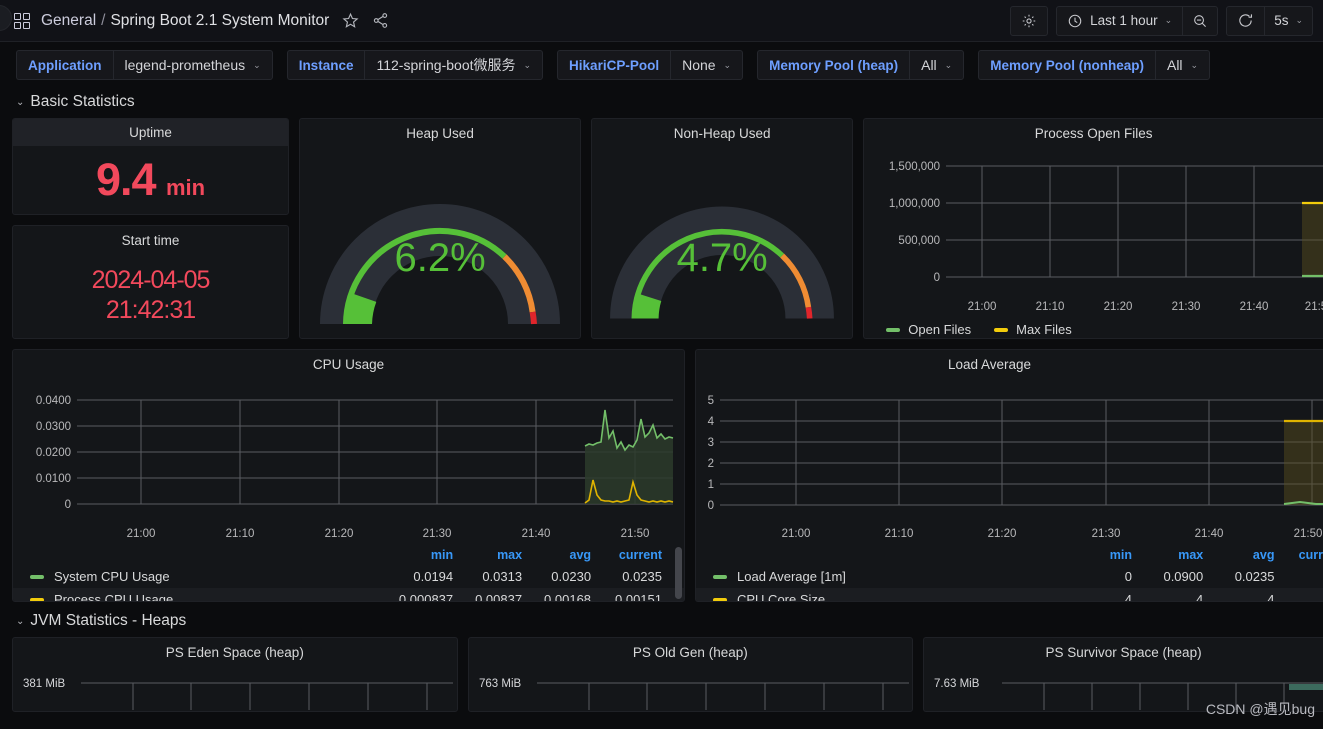 This screenshot has height=729, width=1323. I want to click on legend-col-current: current, so click(641, 555).